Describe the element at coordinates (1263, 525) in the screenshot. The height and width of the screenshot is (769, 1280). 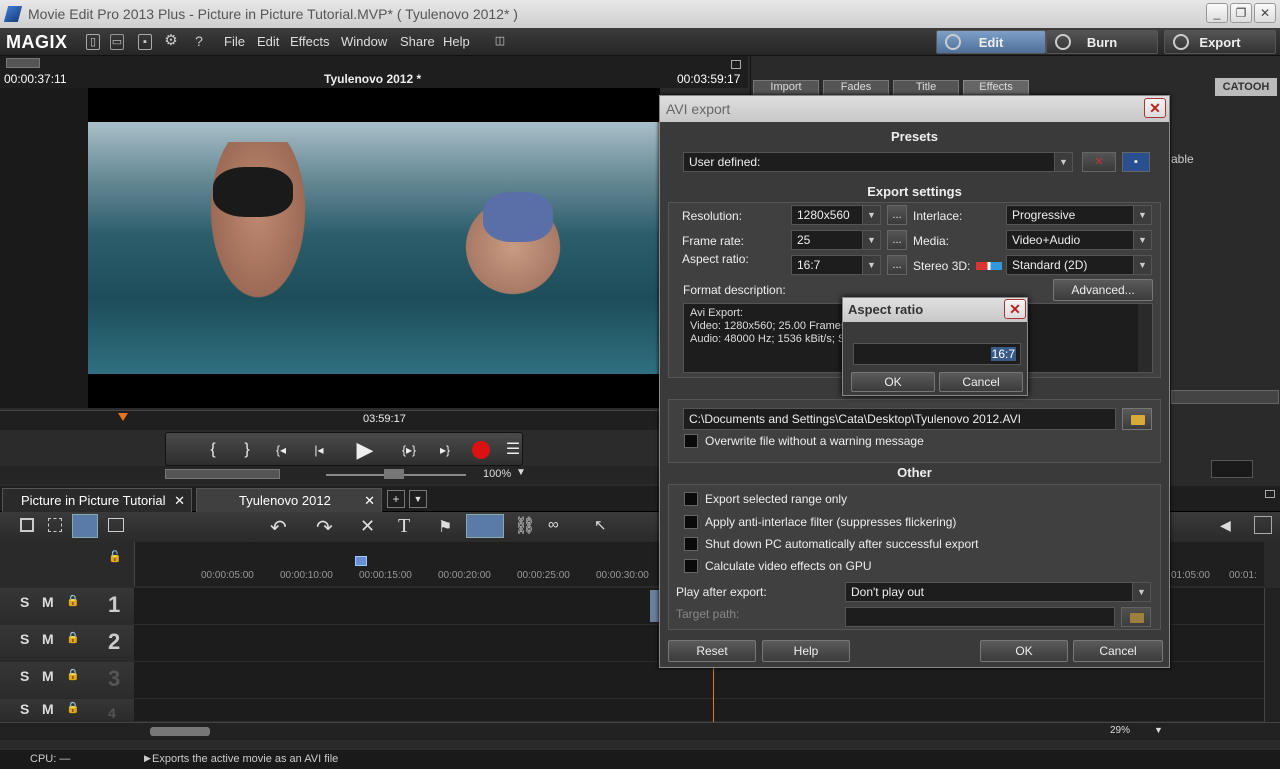
I see `options-icon` at that location.